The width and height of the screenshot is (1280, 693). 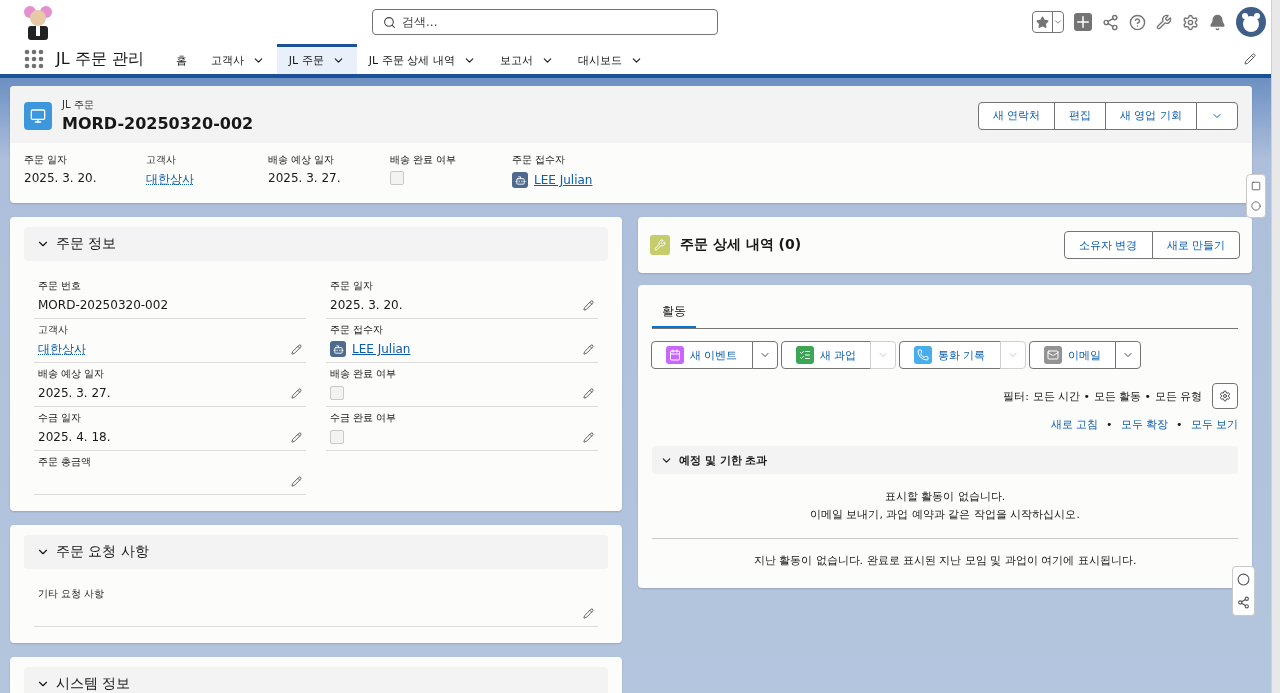 What do you see at coordinates (1144, 424) in the screenshot?
I see `activity-link: 모두 확장` at bounding box center [1144, 424].